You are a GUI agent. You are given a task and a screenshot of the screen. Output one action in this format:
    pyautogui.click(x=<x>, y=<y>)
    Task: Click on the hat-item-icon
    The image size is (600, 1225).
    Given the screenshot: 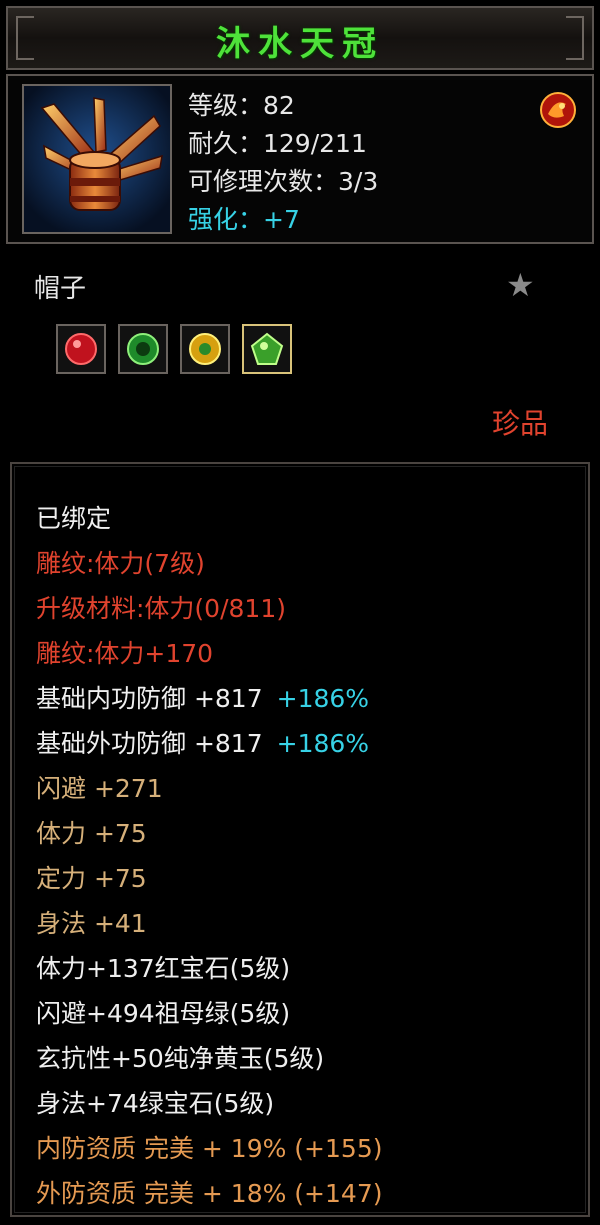 What is the action you would take?
    pyautogui.click(x=97, y=159)
    